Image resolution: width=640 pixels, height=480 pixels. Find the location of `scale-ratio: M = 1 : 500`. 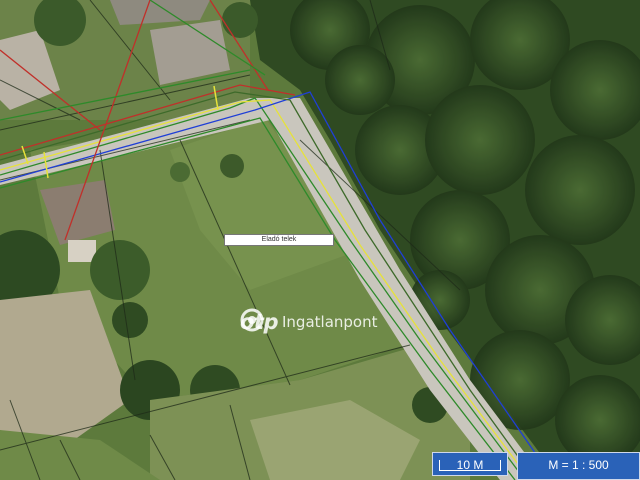

scale-ratio: M = 1 : 500 is located at coordinates (578, 466).